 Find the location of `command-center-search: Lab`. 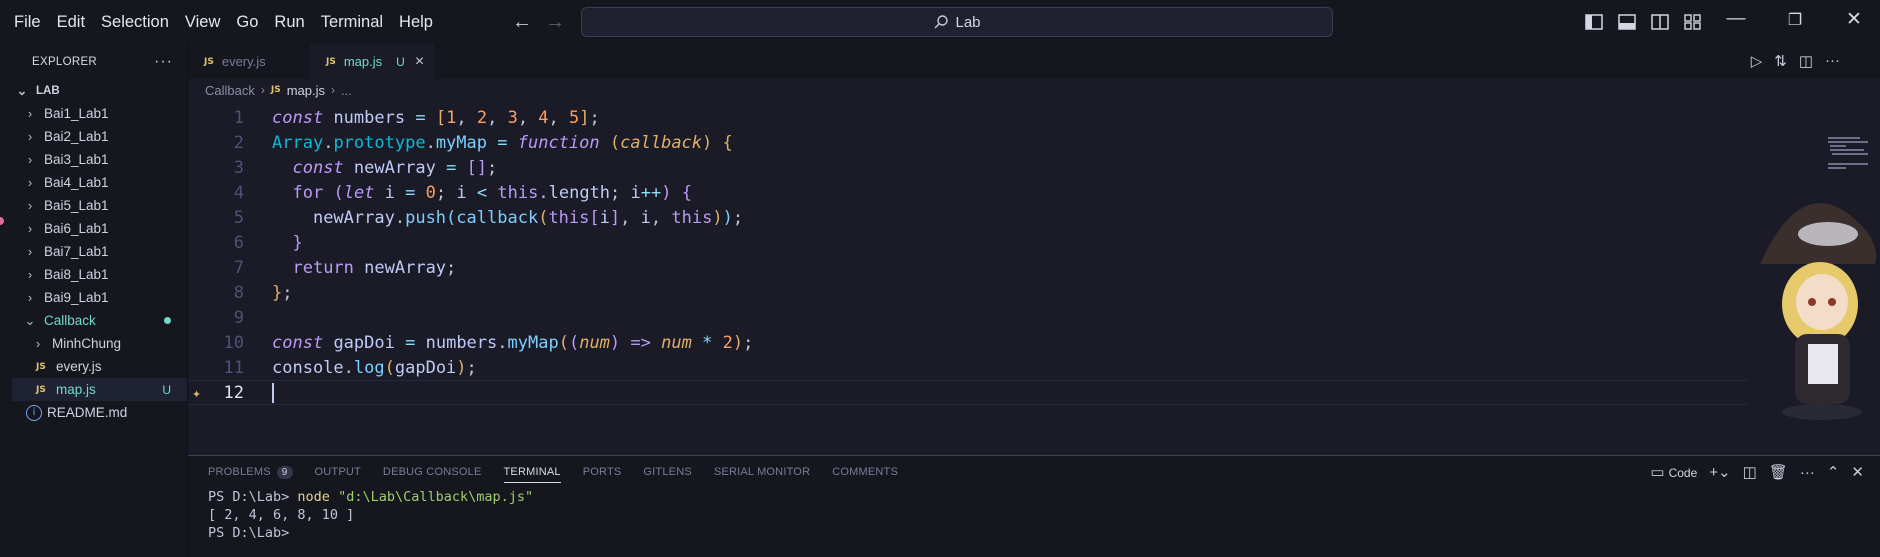

command-center-search: Lab is located at coordinates (957, 22).